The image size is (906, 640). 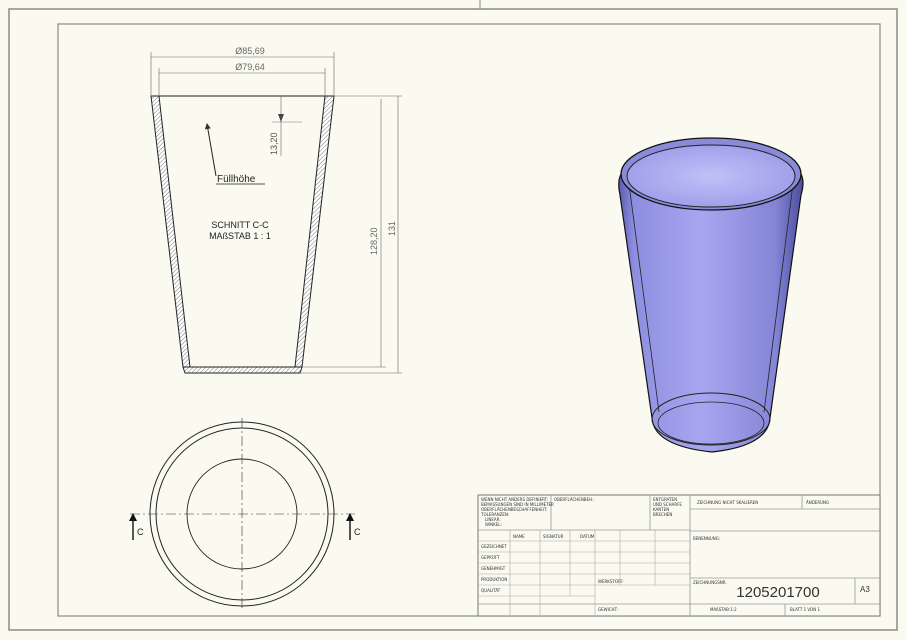 What do you see at coordinates (392, 228) in the screenshot?
I see `dim-total-height: 131` at bounding box center [392, 228].